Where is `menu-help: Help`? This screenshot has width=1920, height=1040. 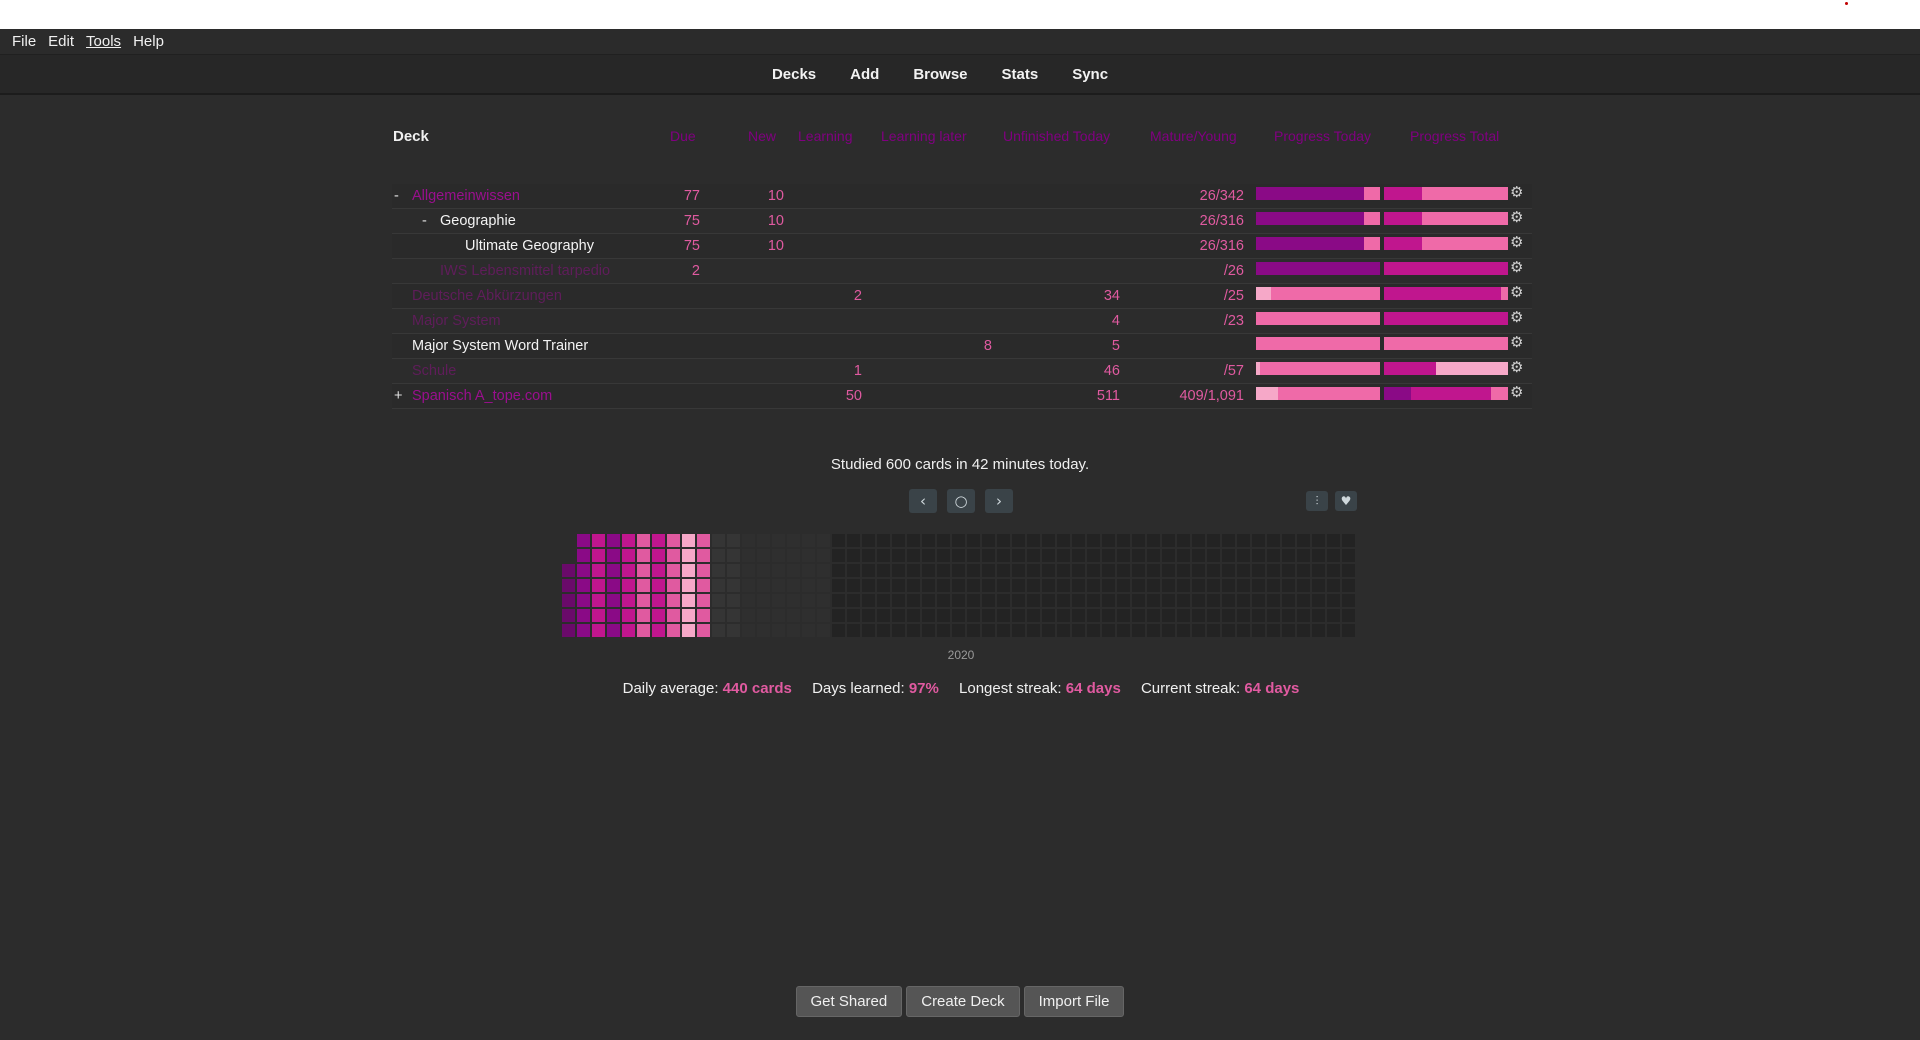
menu-help: Help is located at coordinates (148, 41).